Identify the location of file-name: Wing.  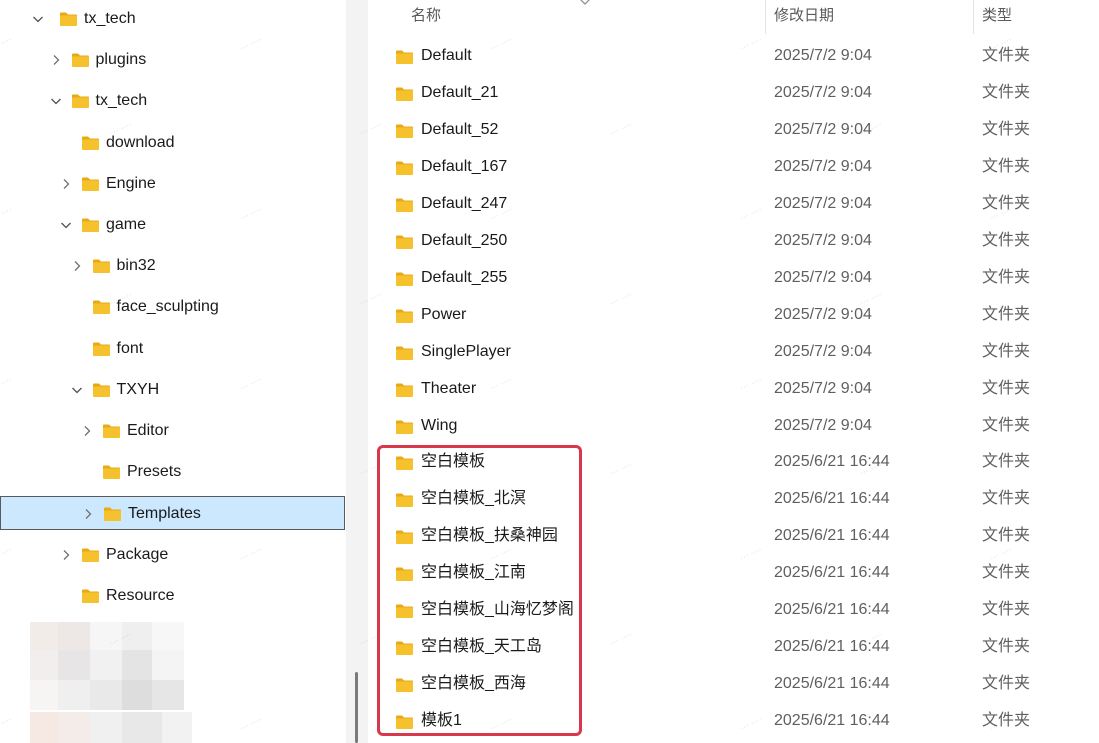
(439, 425).